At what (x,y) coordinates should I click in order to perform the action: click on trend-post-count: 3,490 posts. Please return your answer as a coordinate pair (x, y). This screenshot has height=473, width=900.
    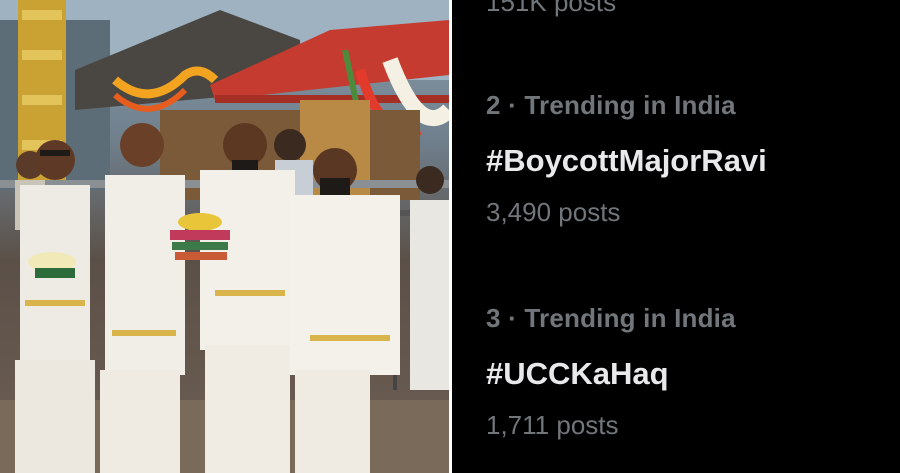
    Looking at the image, I should click on (553, 212).